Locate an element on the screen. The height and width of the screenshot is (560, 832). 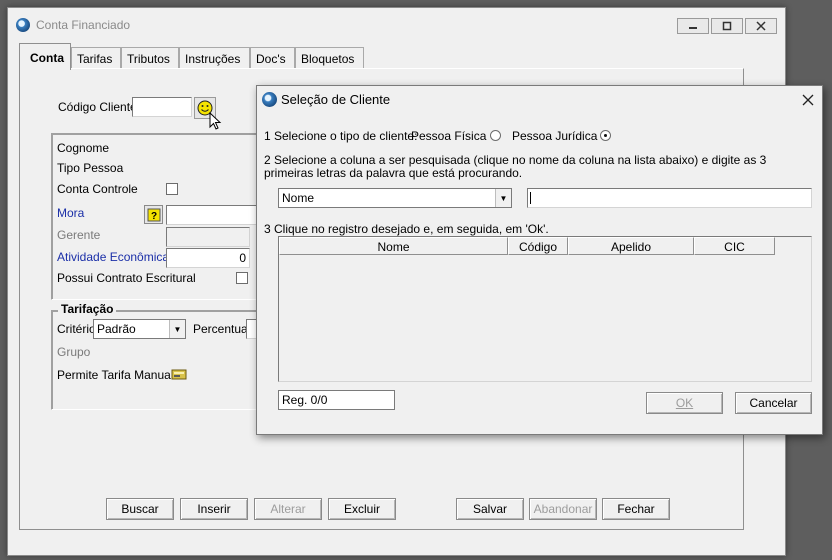
ok-button: OK is located at coordinates (684, 403).